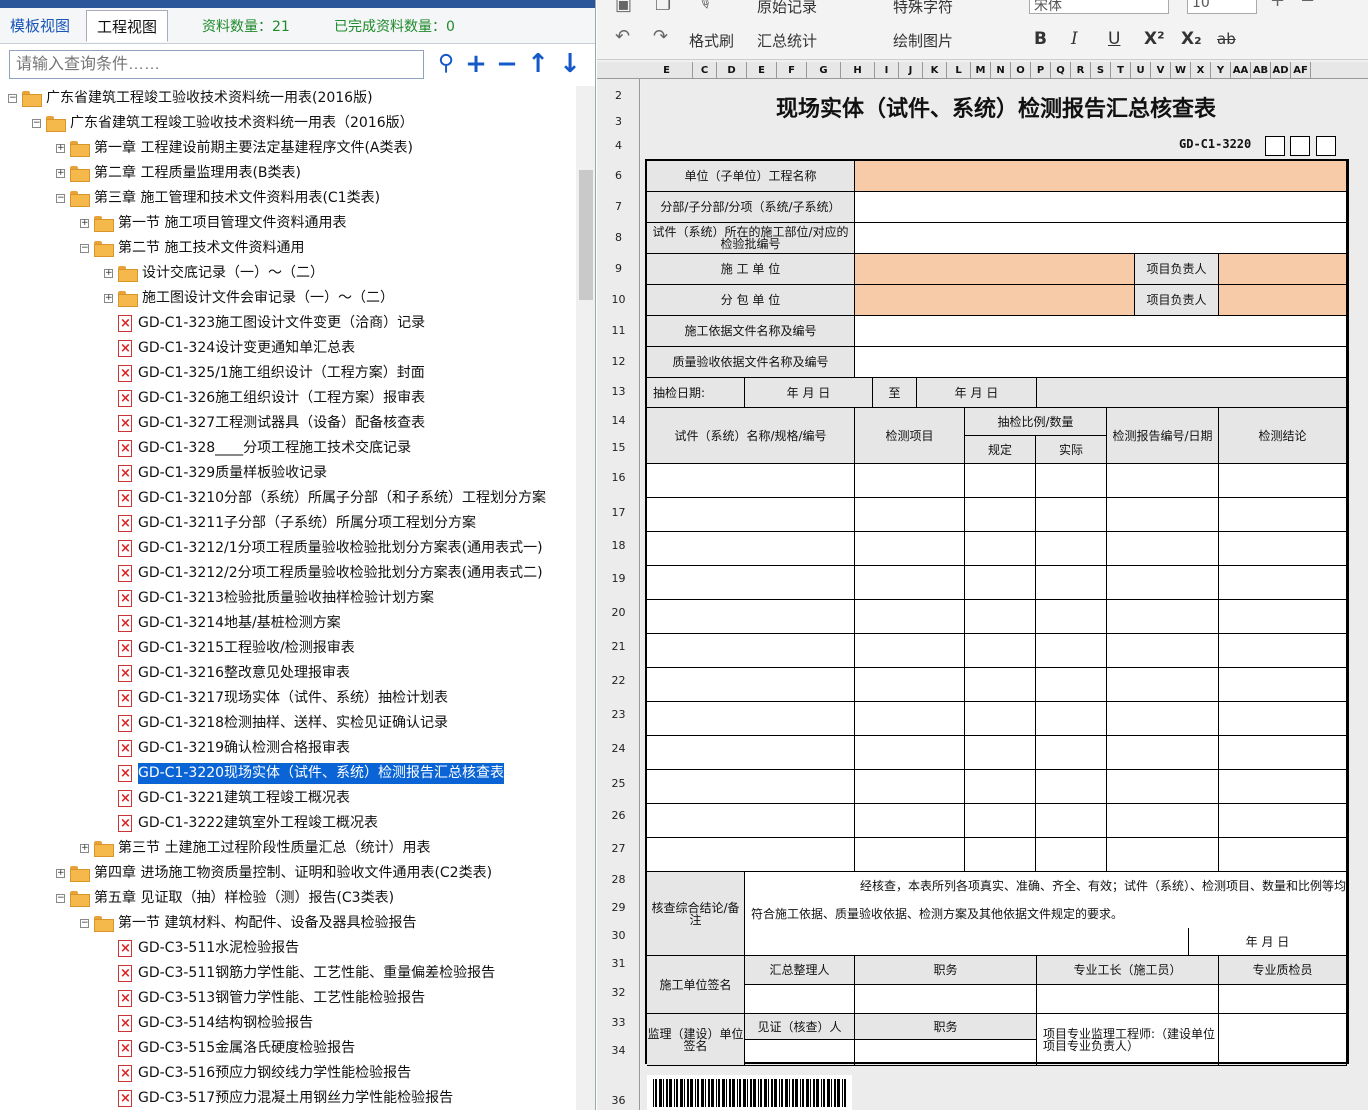  What do you see at coordinates (1099, 7) in the screenshot?
I see `font-select: 宋体` at bounding box center [1099, 7].